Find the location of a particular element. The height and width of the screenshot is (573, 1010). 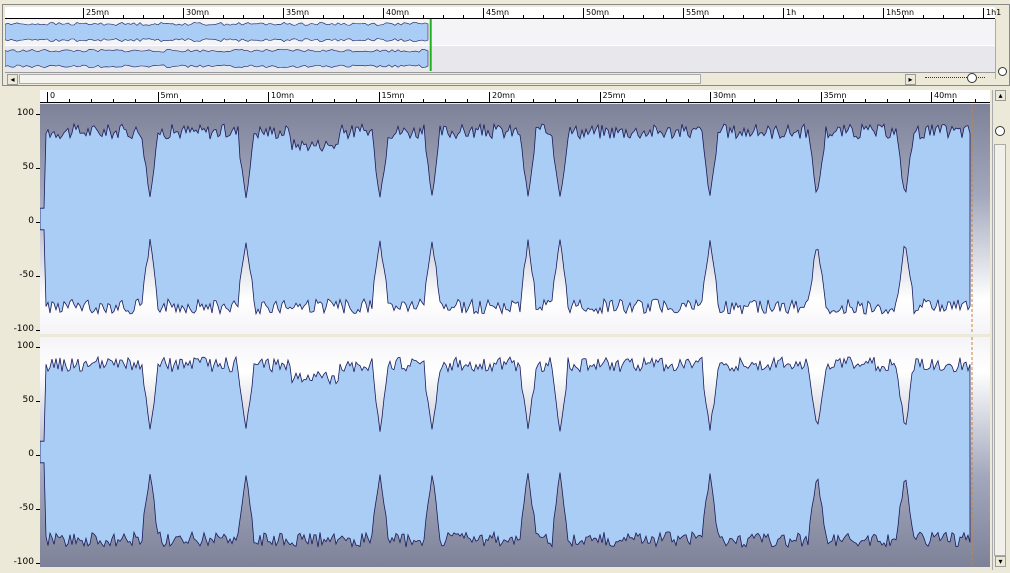

ruler-label: 40mn is located at coordinates (398, 12).